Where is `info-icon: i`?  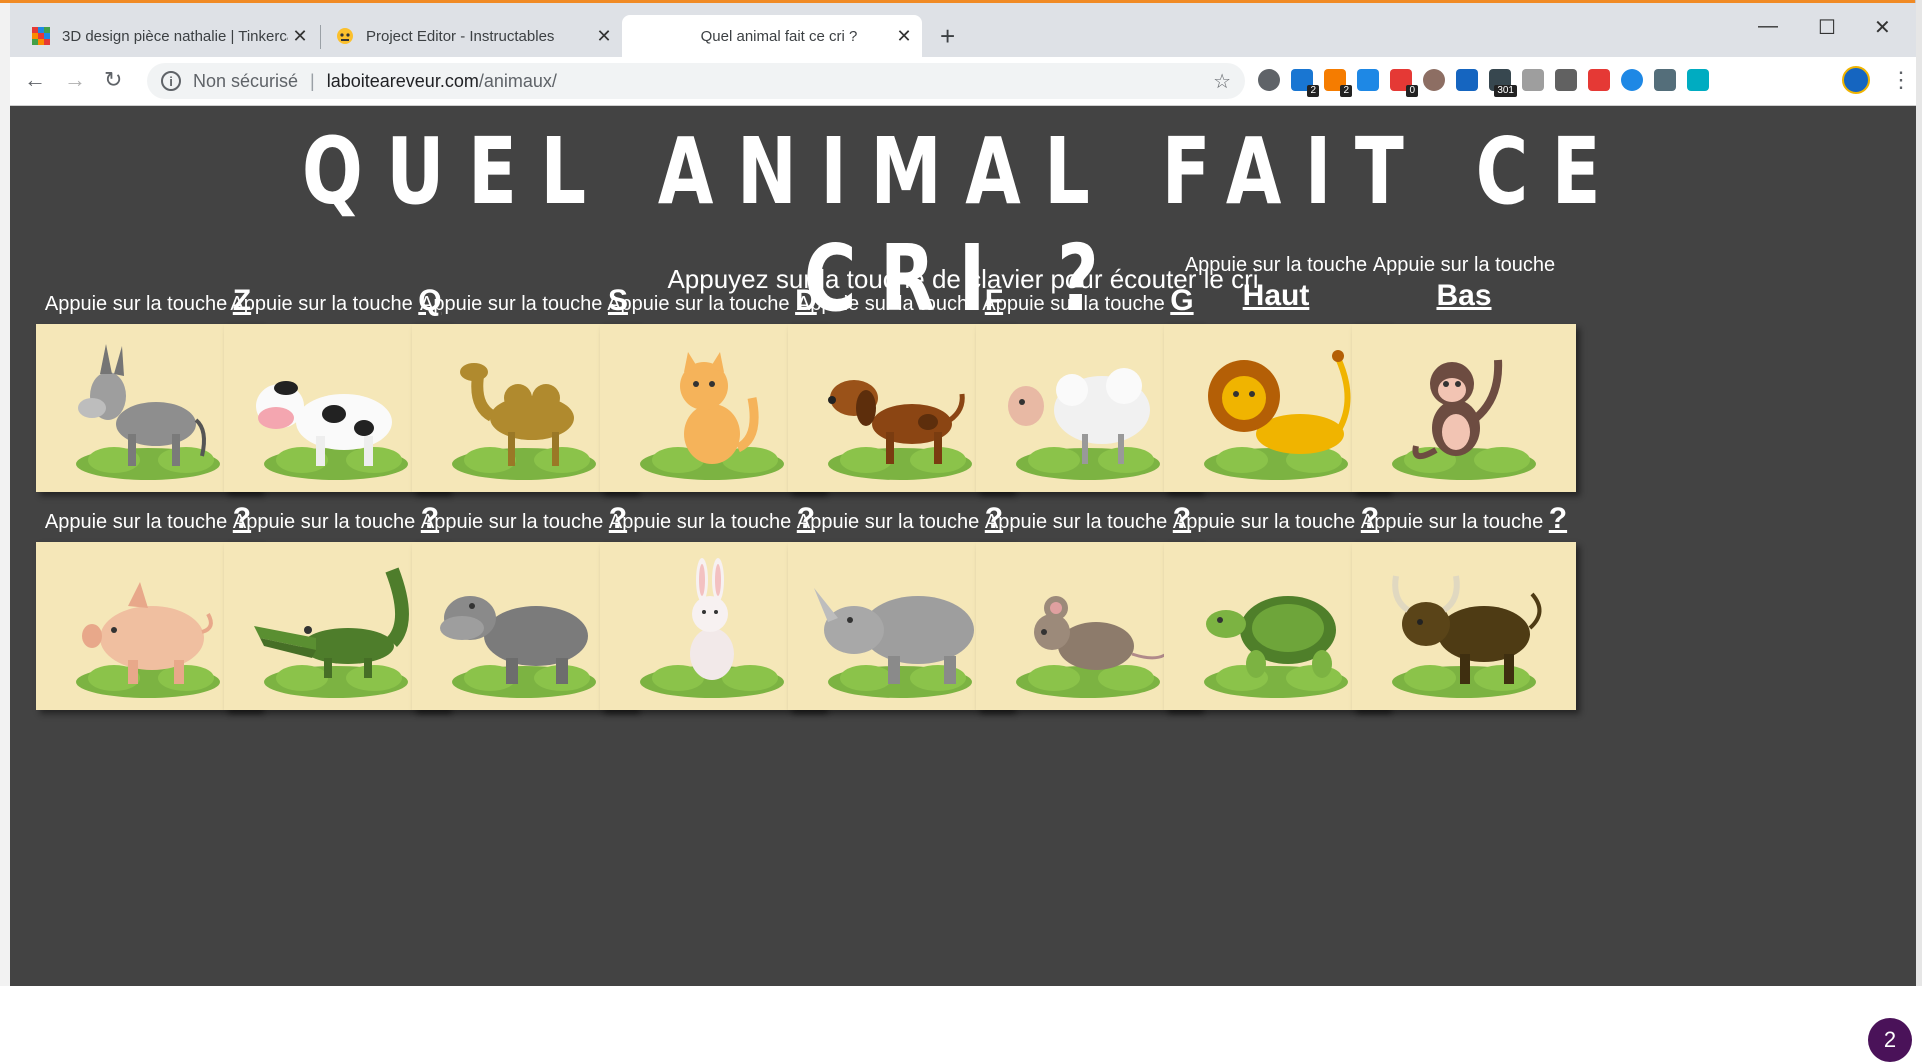 info-icon: i is located at coordinates (171, 81).